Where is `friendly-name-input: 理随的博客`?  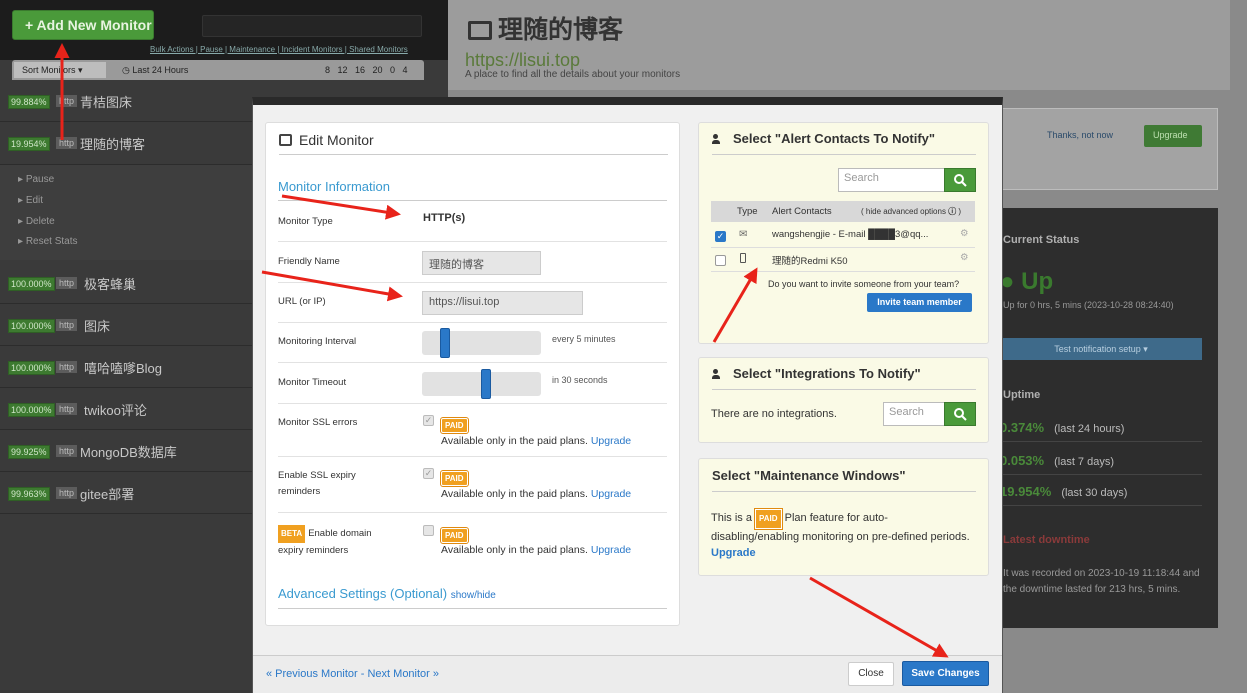 friendly-name-input: 理随的博客 is located at coordinates (481, 263).